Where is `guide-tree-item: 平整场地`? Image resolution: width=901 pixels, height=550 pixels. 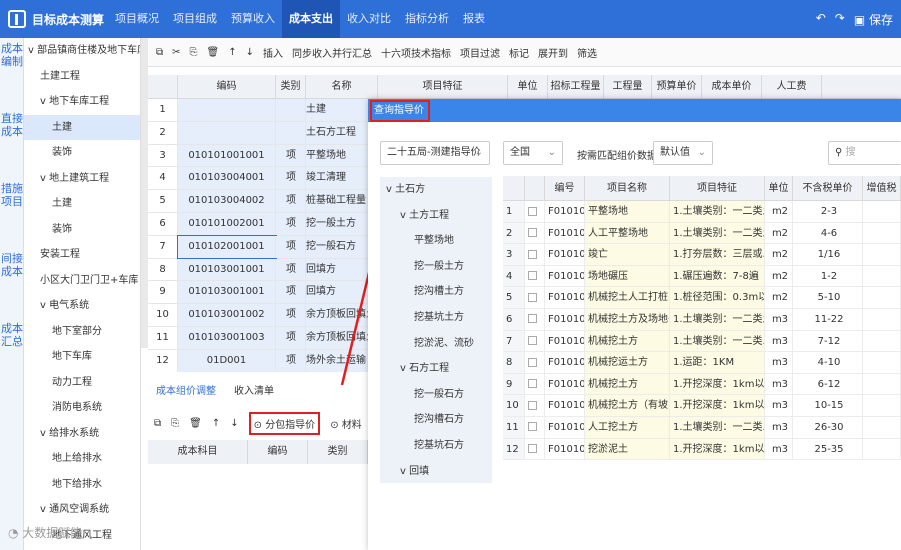
guide-tree-item: 平整场地 is located at coordinates (436, 241).